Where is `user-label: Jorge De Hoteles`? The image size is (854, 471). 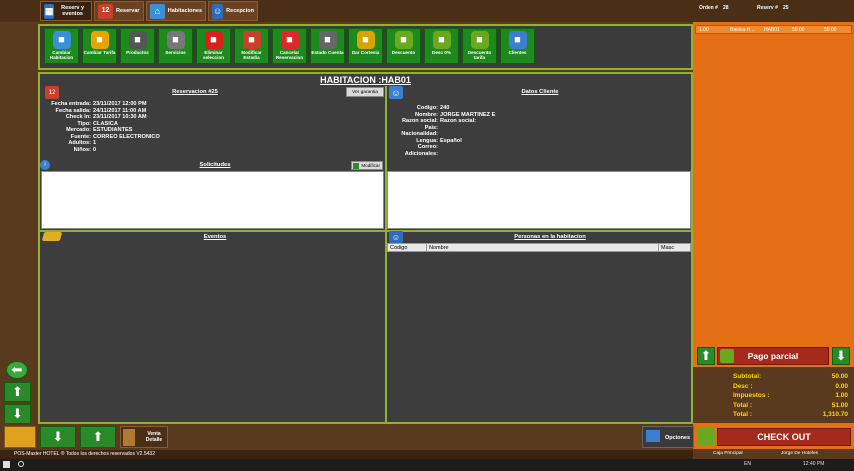 user-label: Jorge De Hoteles is located at coordinates (800, 453).